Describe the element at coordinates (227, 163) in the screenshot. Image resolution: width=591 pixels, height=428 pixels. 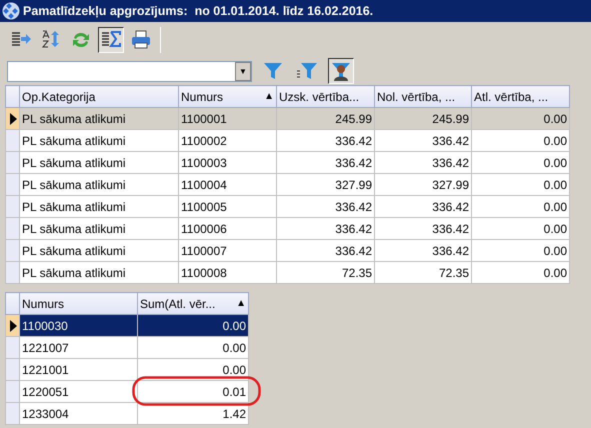
I see `table-cell: 1100003` at that location.